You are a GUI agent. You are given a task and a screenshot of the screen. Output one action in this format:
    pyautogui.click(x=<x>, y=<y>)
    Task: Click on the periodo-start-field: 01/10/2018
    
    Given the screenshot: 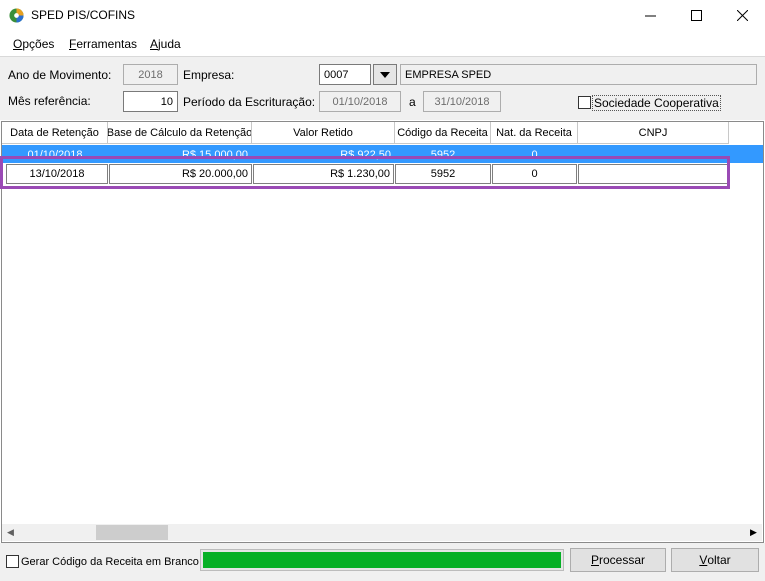 What is the action you would take?
    pyautogui.click(x=360, y=101)
    